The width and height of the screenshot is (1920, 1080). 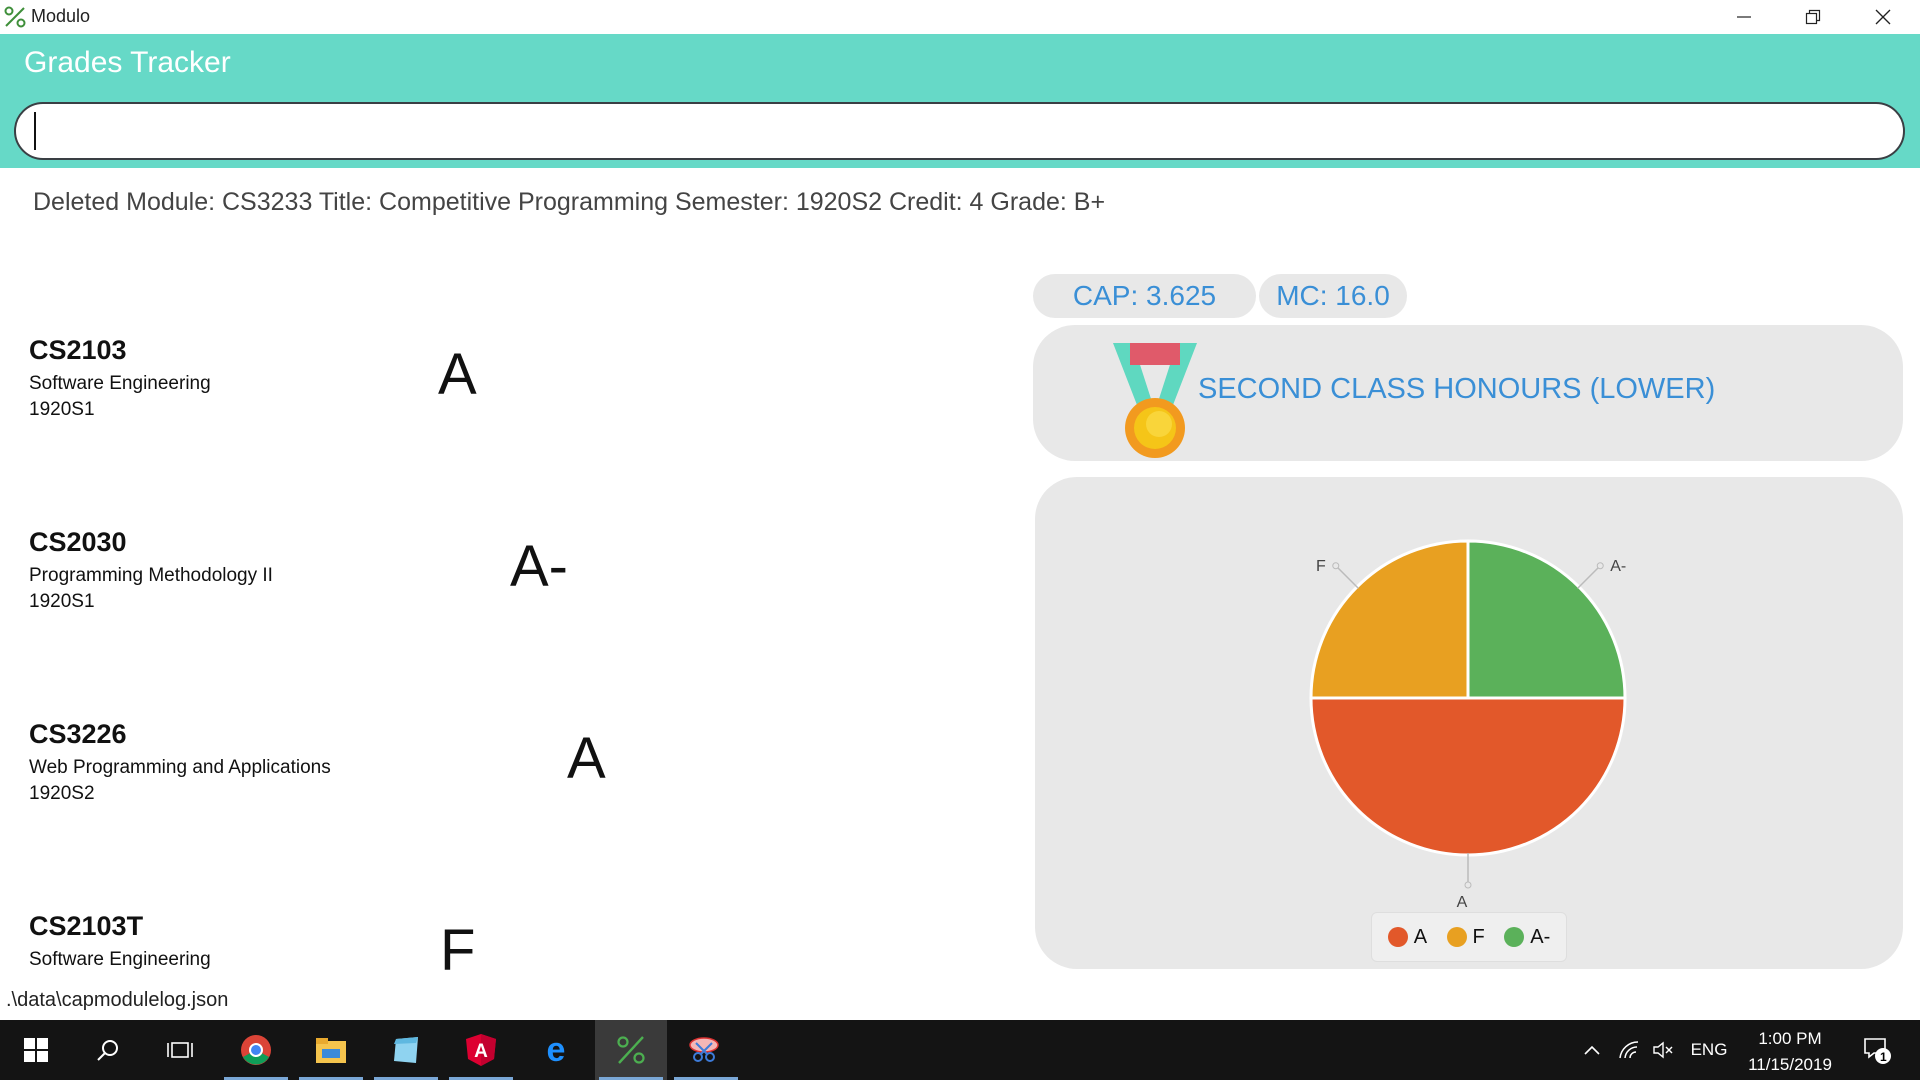 I want to click on volume-button, so click(x=1663, y=1050).